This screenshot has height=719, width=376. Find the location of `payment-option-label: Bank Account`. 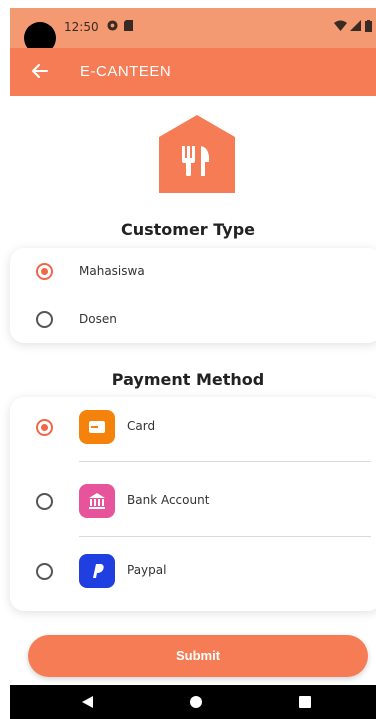

payment-option-label: Bank Account is located at coordinates (168, 500).